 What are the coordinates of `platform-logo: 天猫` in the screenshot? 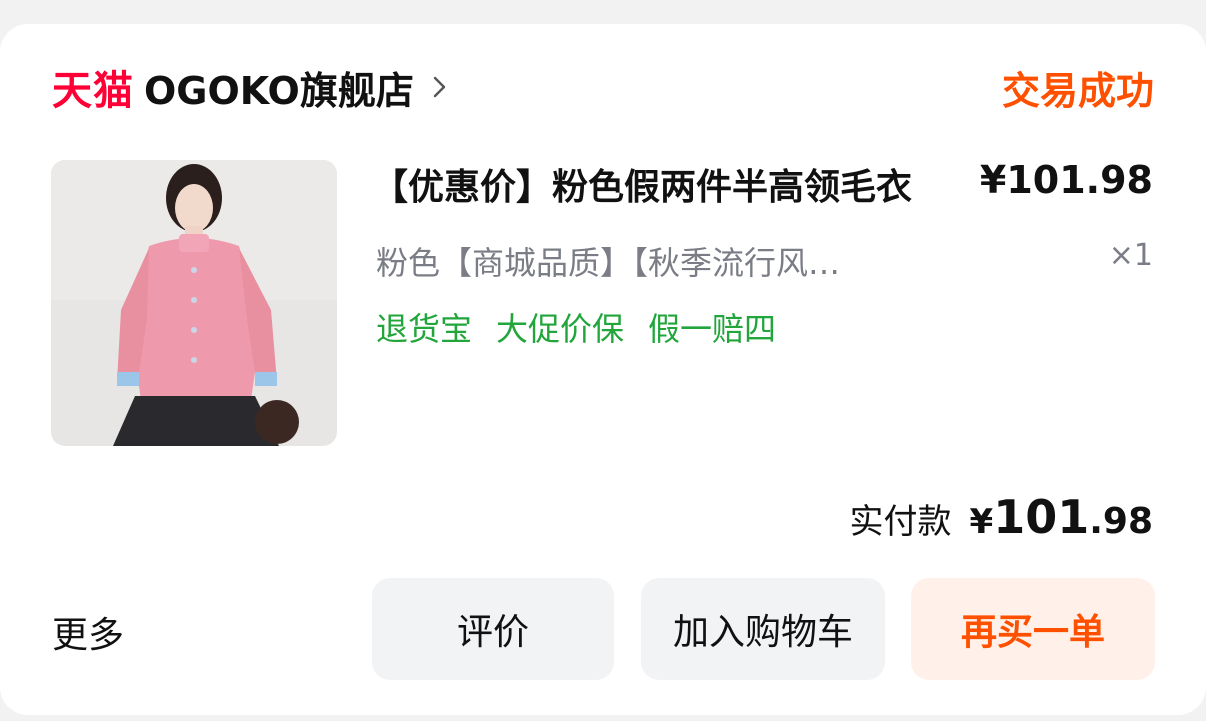 It's located at (93, 91).